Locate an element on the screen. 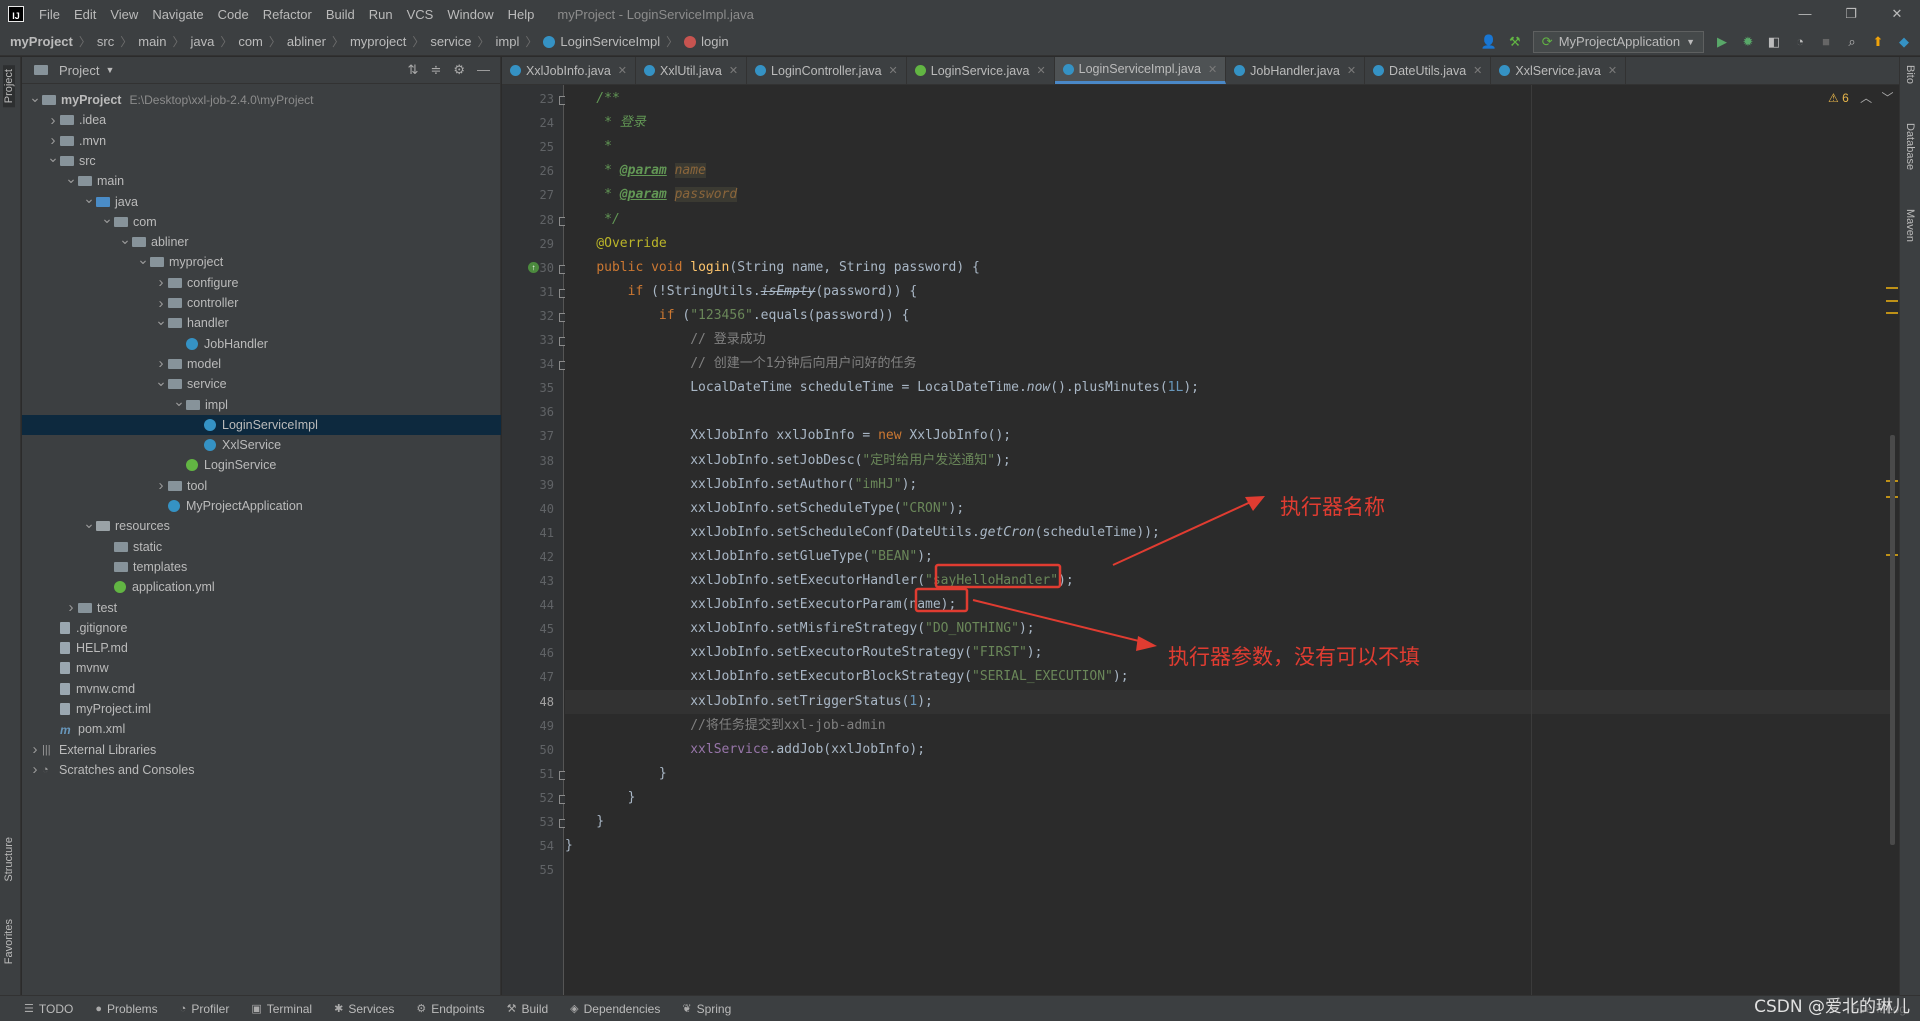 The height and width of the screenshot is (1021, 1920). tree-item: ⌄ main is located at coordinates (261, 180).